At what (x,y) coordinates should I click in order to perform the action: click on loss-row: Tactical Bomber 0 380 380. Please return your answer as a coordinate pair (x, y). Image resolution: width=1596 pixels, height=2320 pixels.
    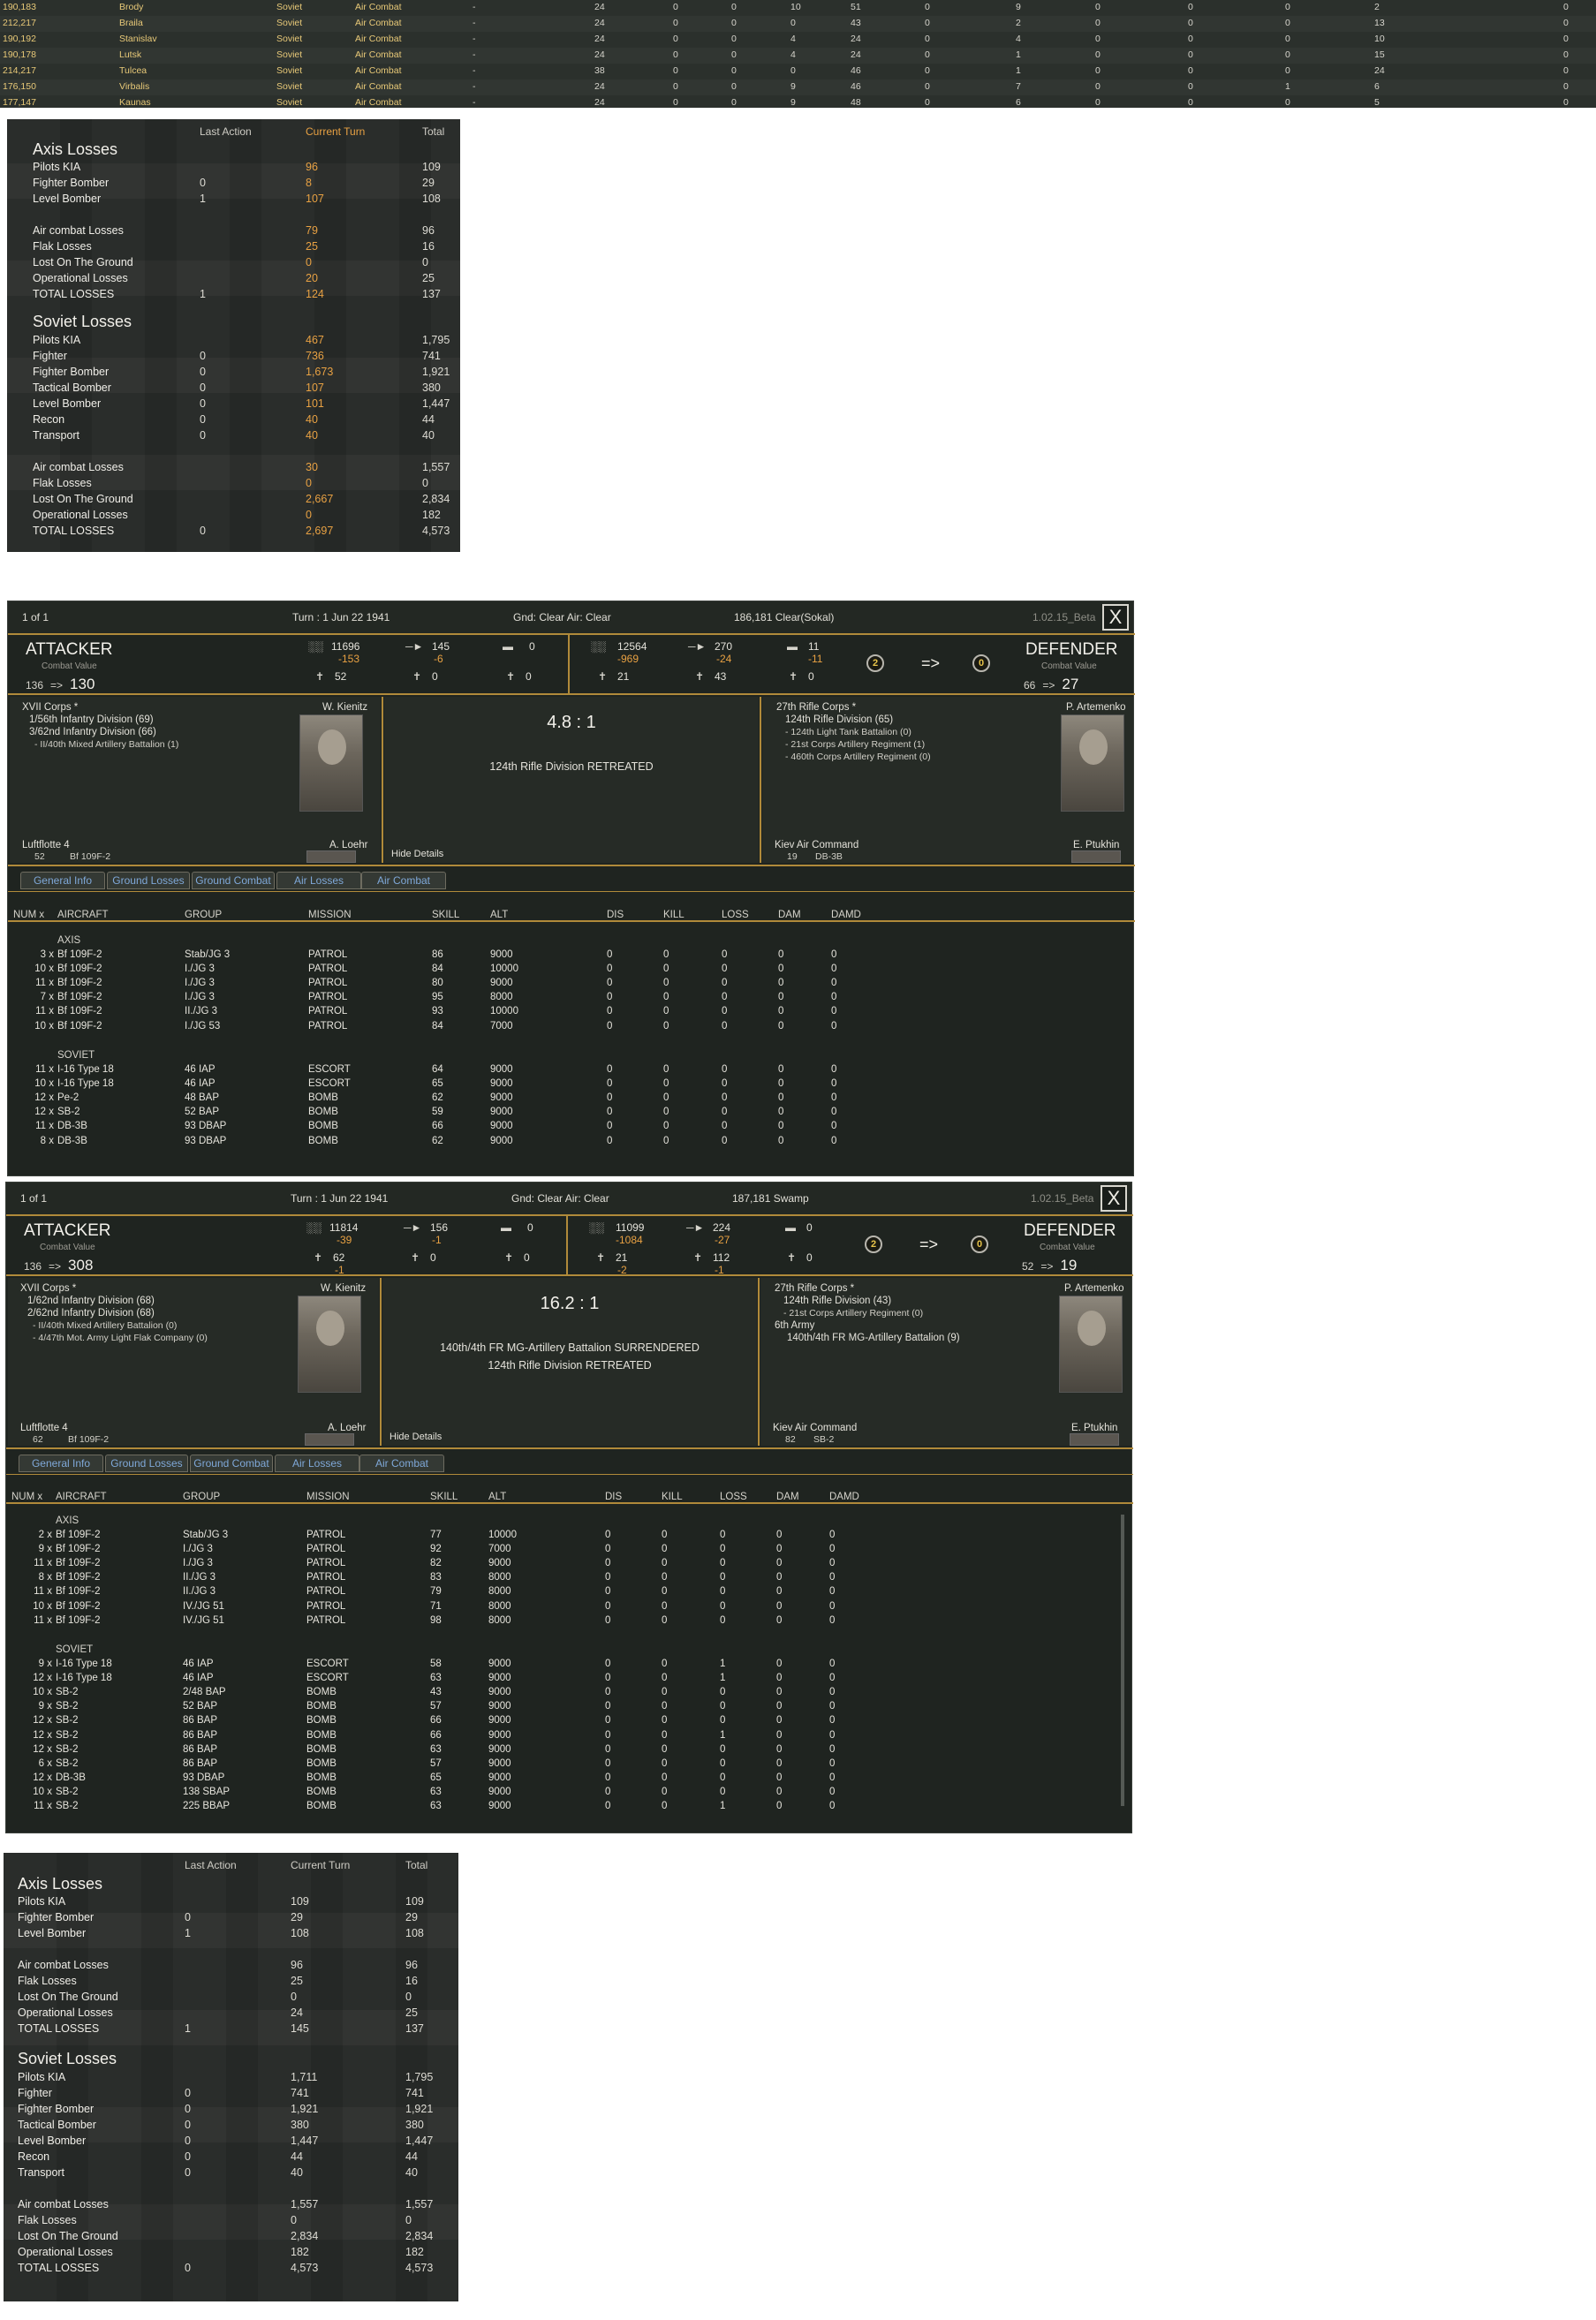
    Looking at the image, I should click on (231, 2127).